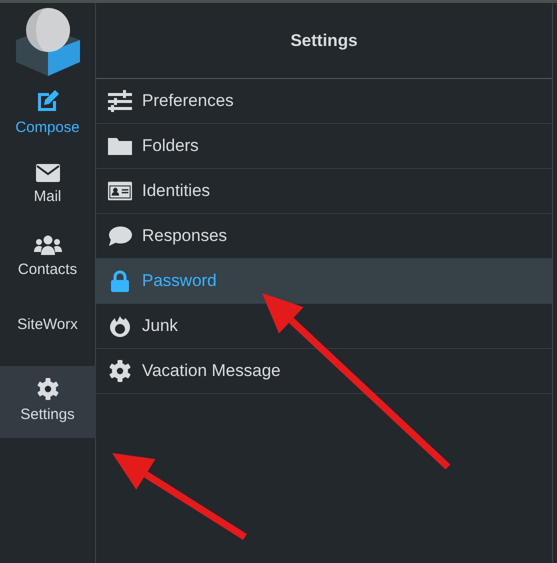 Image resolution: width=557 pixels, height=563 pixels. What do you see at coordinates (120, 236) in the screenshot?
I see `speech-bubble-icon` at bounding box center [120, 236].